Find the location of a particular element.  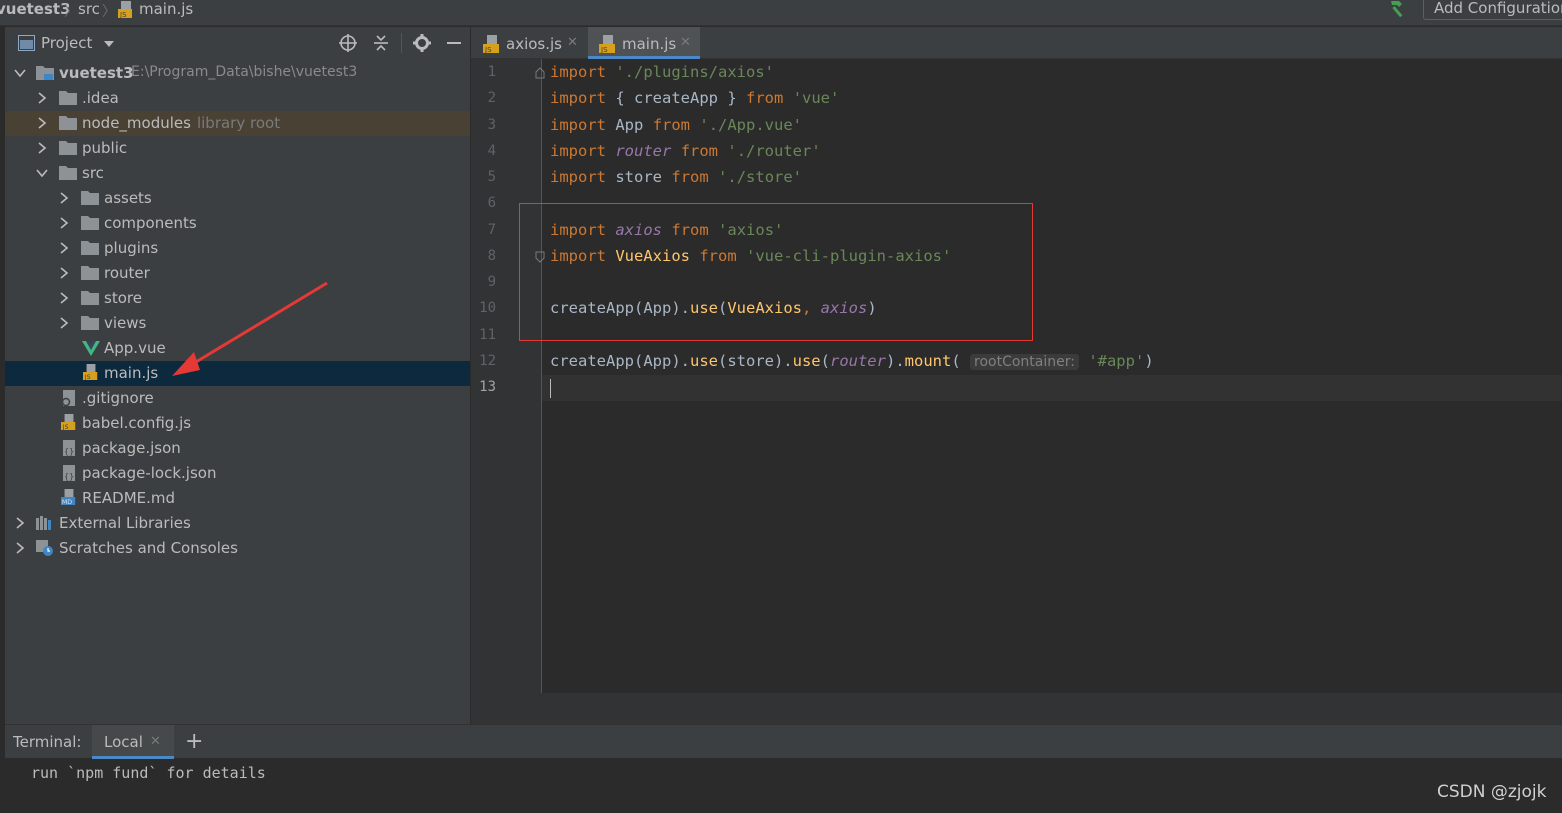

tree-item-label: babel.config.js is located at coordinates (137, 423).